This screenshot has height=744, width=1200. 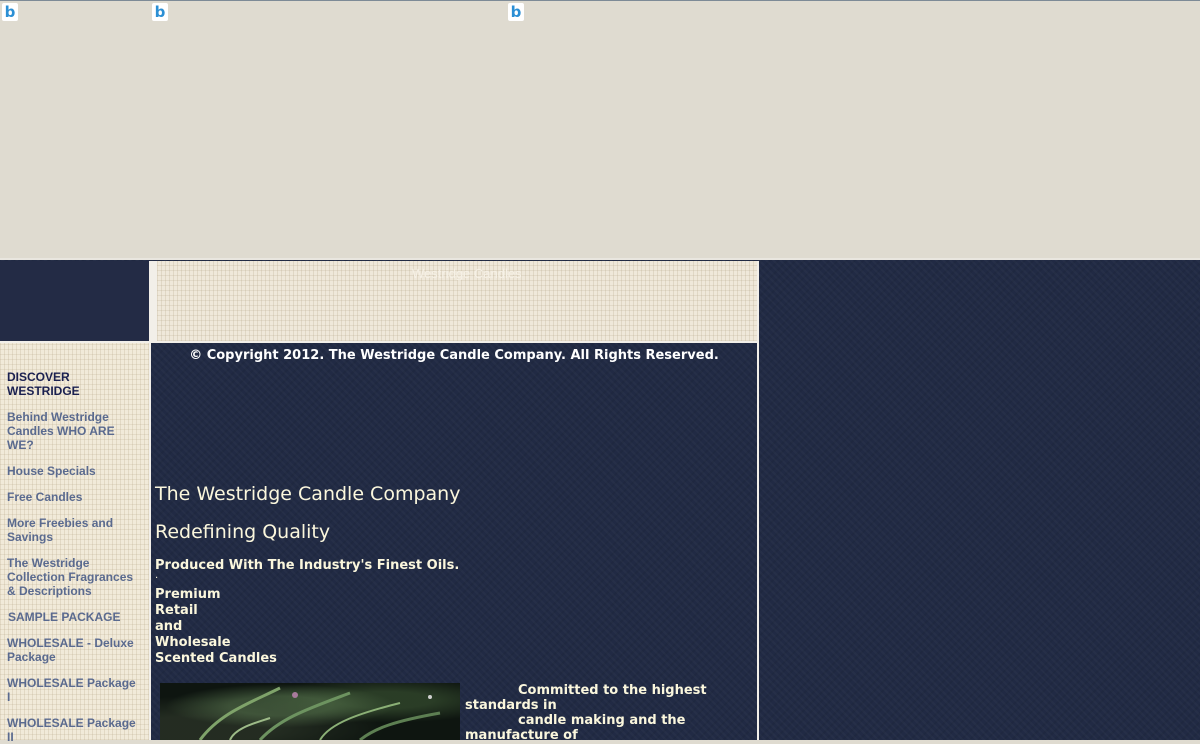 What do you see at coordinates (612, 690) in the screenshot?
I see `commit-line: Committed to the highest` at bounding box center [612, 690].